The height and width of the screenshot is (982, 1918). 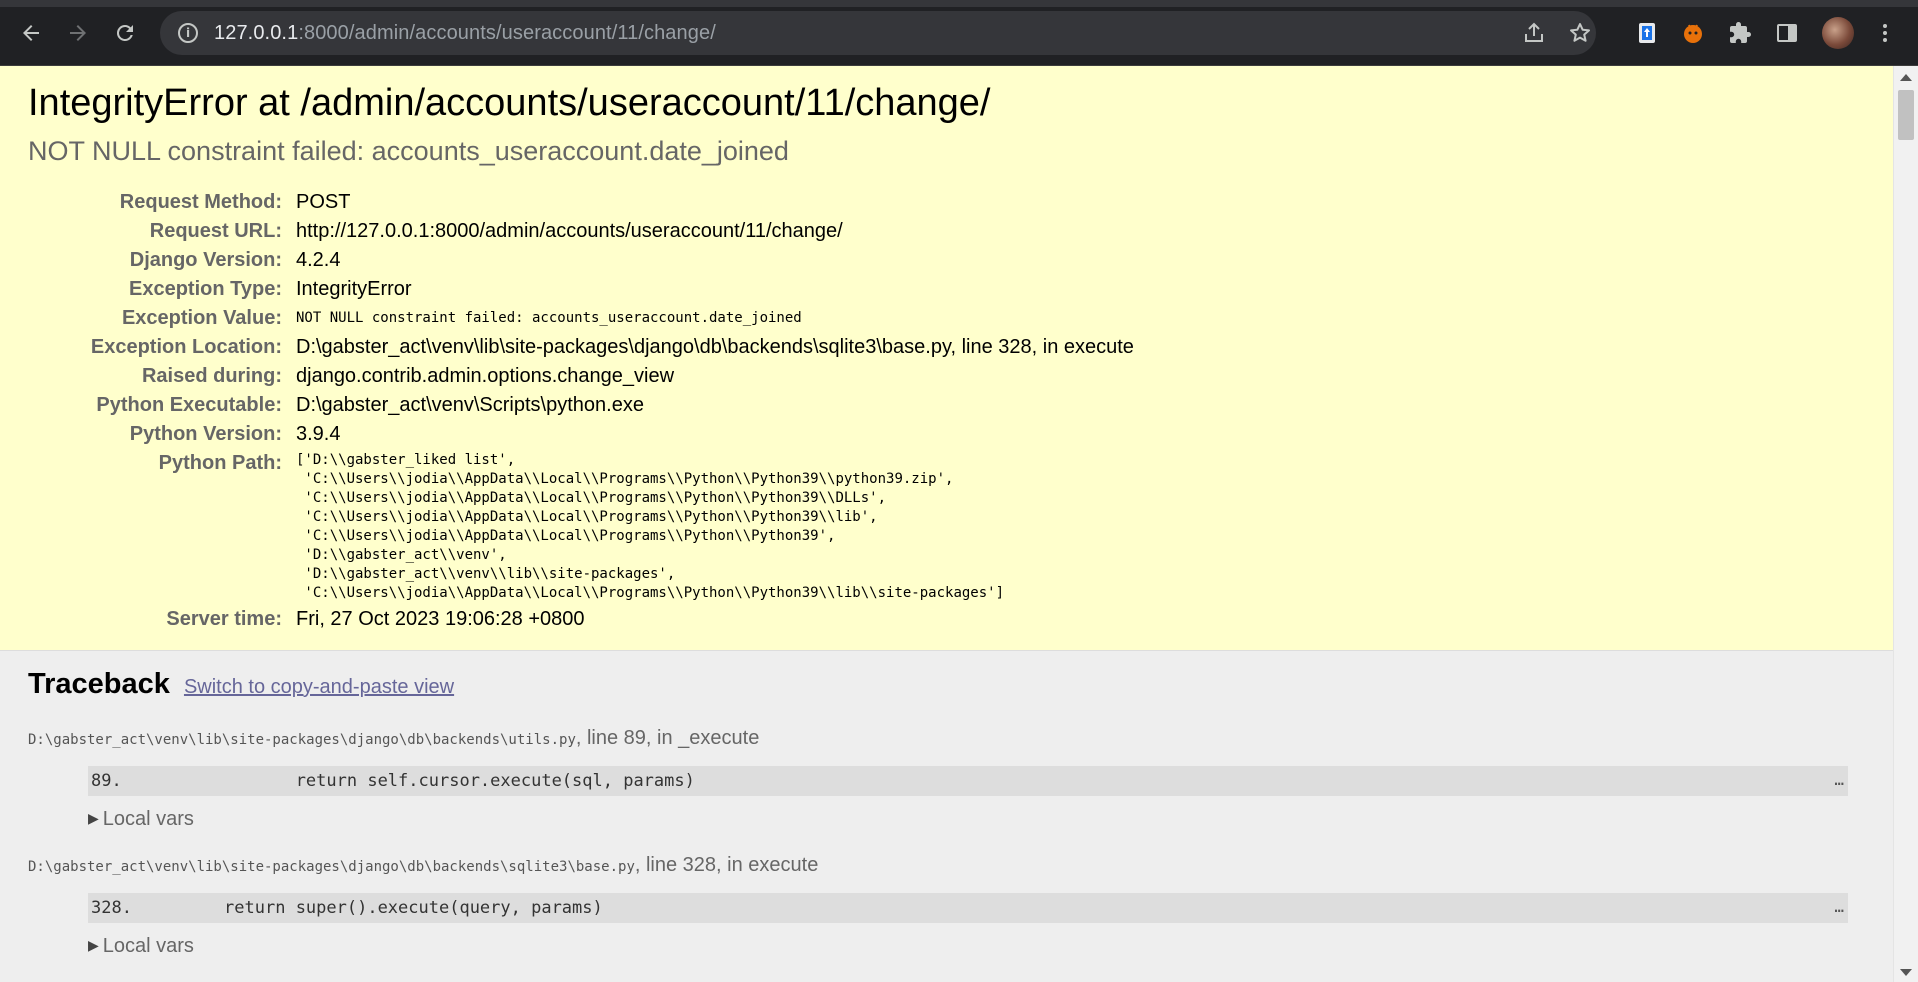 I want to click on meta-value: IntegrityError, so click(x=354, y=289).